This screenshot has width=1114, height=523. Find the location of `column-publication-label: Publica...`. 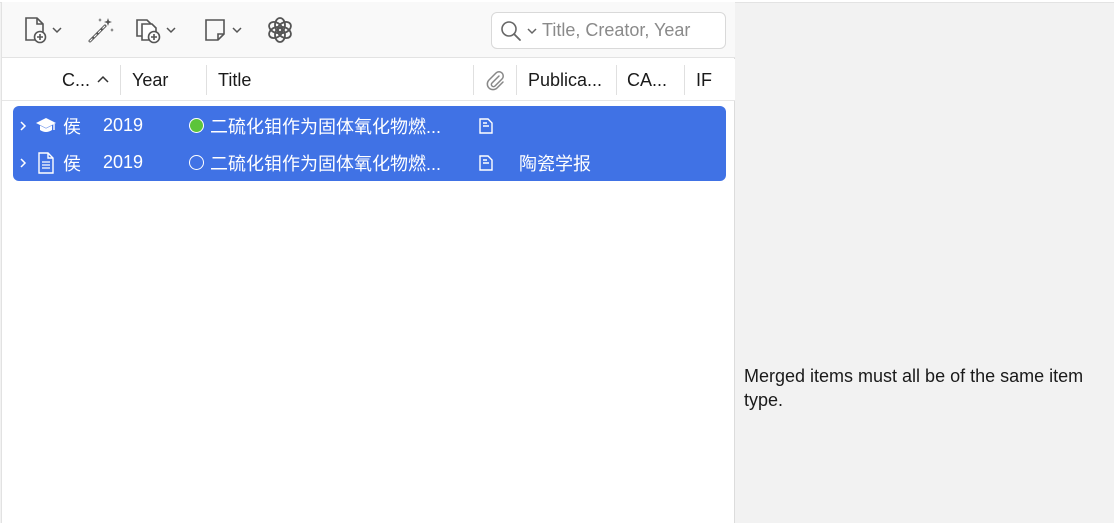

column-publication-label: Publica... is located at coordinates (565, 79).